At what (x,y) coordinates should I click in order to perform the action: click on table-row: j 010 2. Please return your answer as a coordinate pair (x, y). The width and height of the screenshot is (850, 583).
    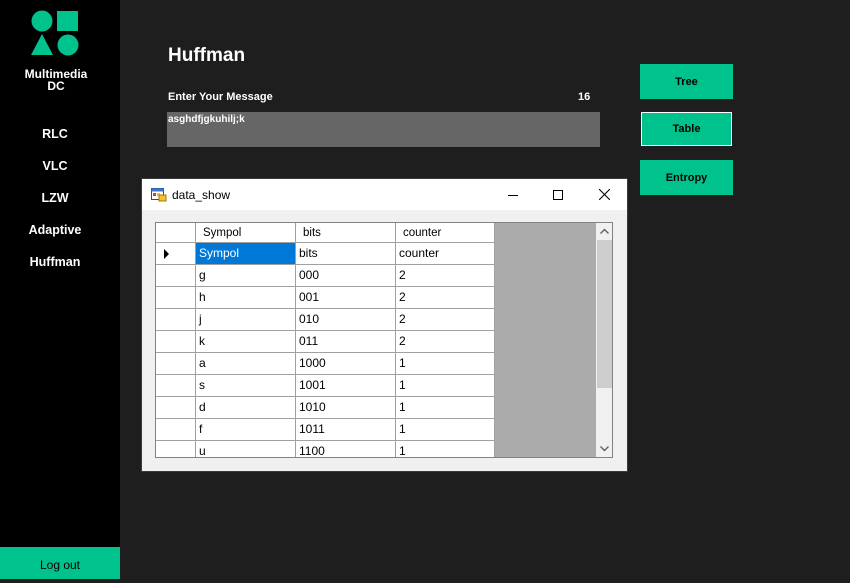
    Looking at the image, I should click on (325, 320).